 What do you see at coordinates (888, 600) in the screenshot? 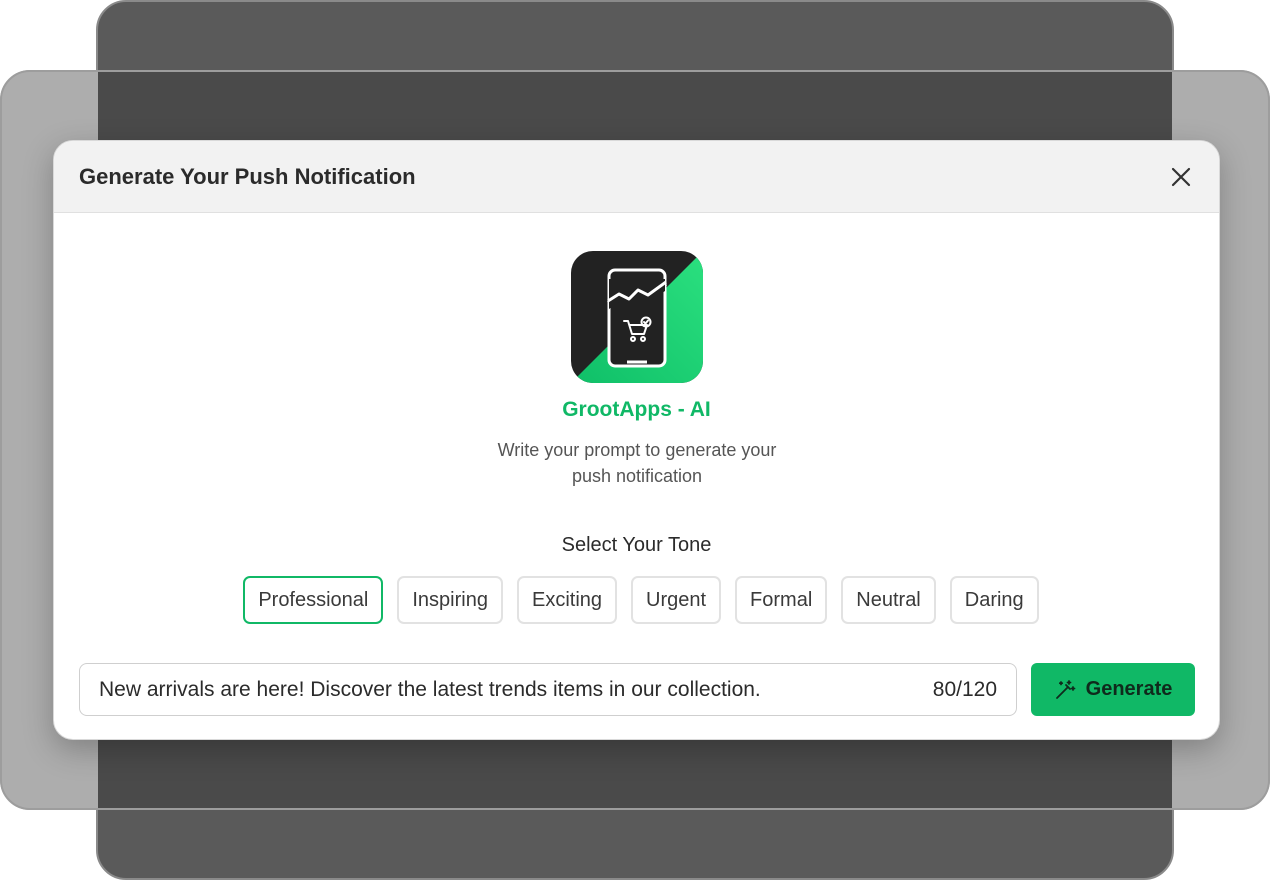
I see `tone-neutral-button: Neutral` at bounding box center [888, 600].